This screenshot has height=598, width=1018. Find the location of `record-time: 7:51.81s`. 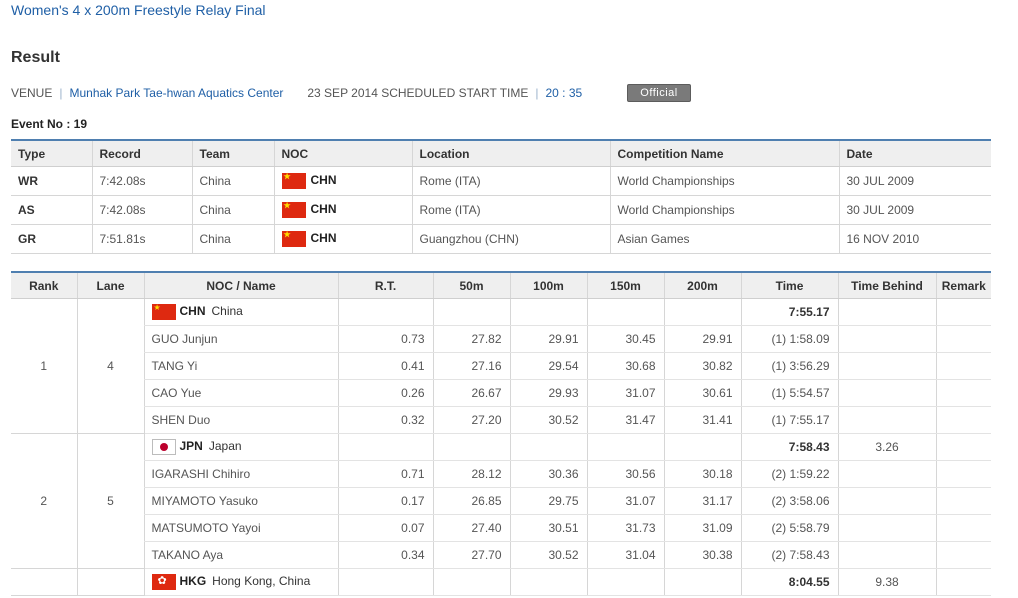

record-time: 7:51.81s is located at coordinates (141, 239).